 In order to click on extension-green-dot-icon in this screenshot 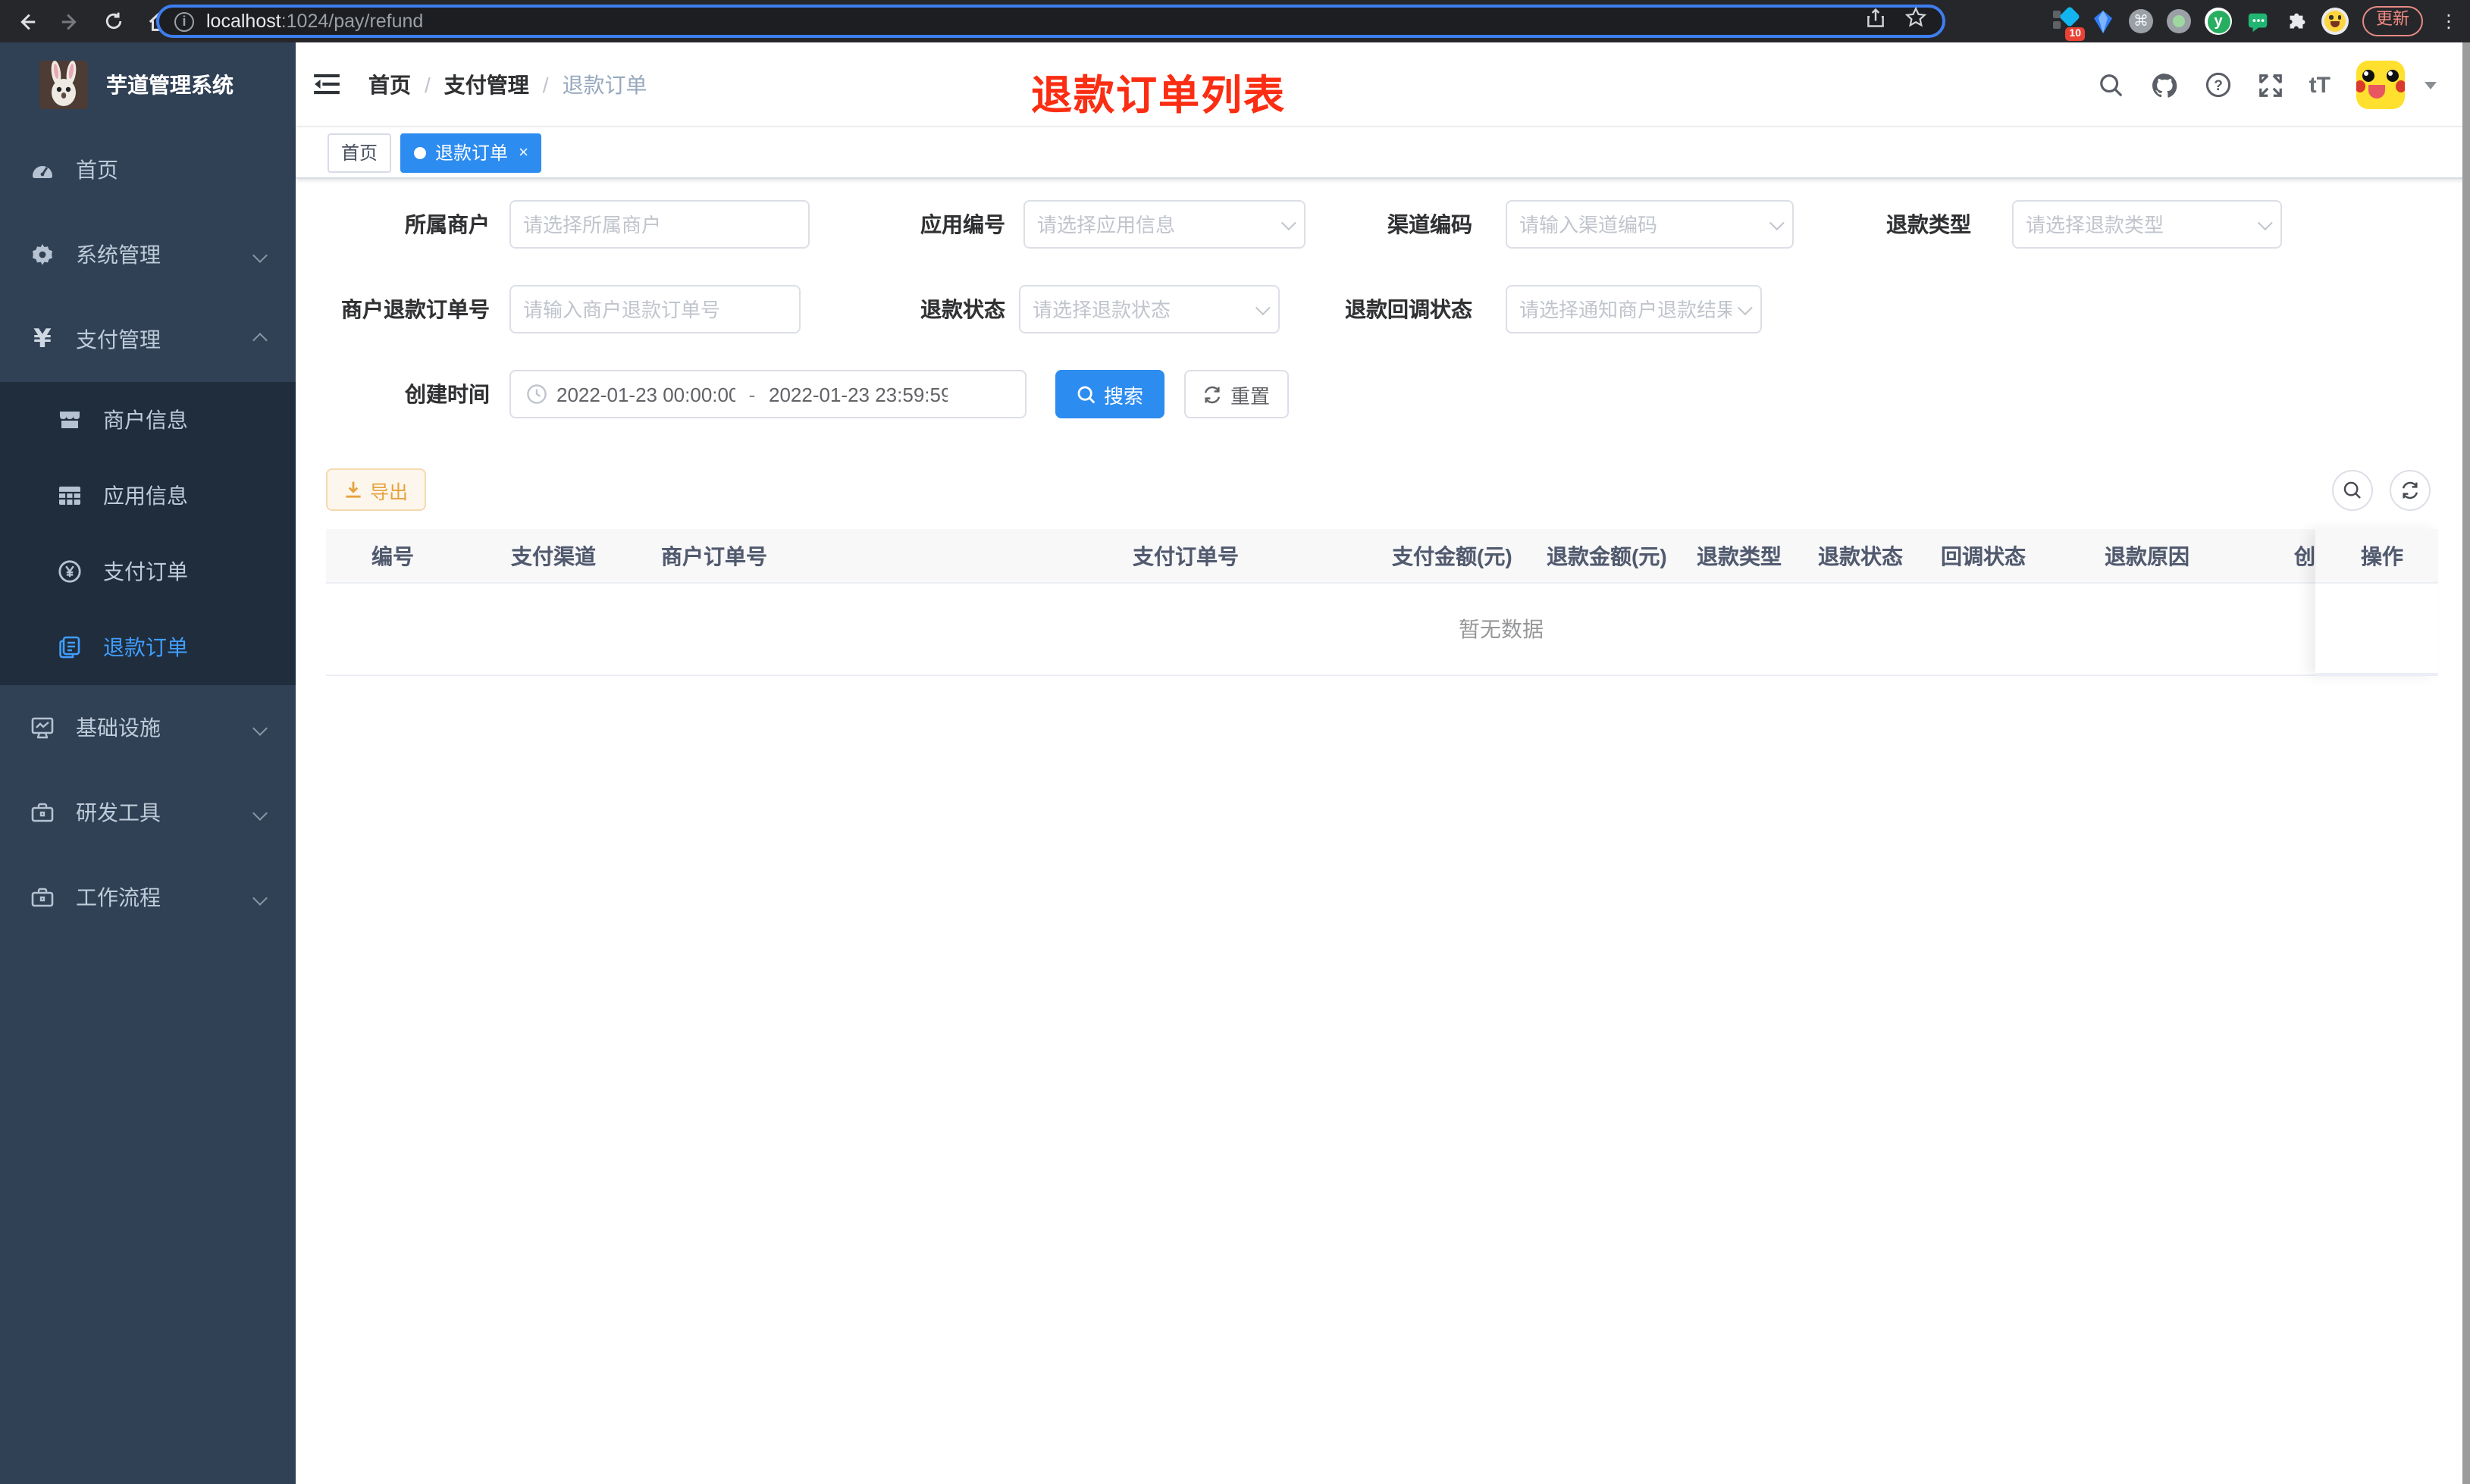, I will do `click(2179, 21)`.